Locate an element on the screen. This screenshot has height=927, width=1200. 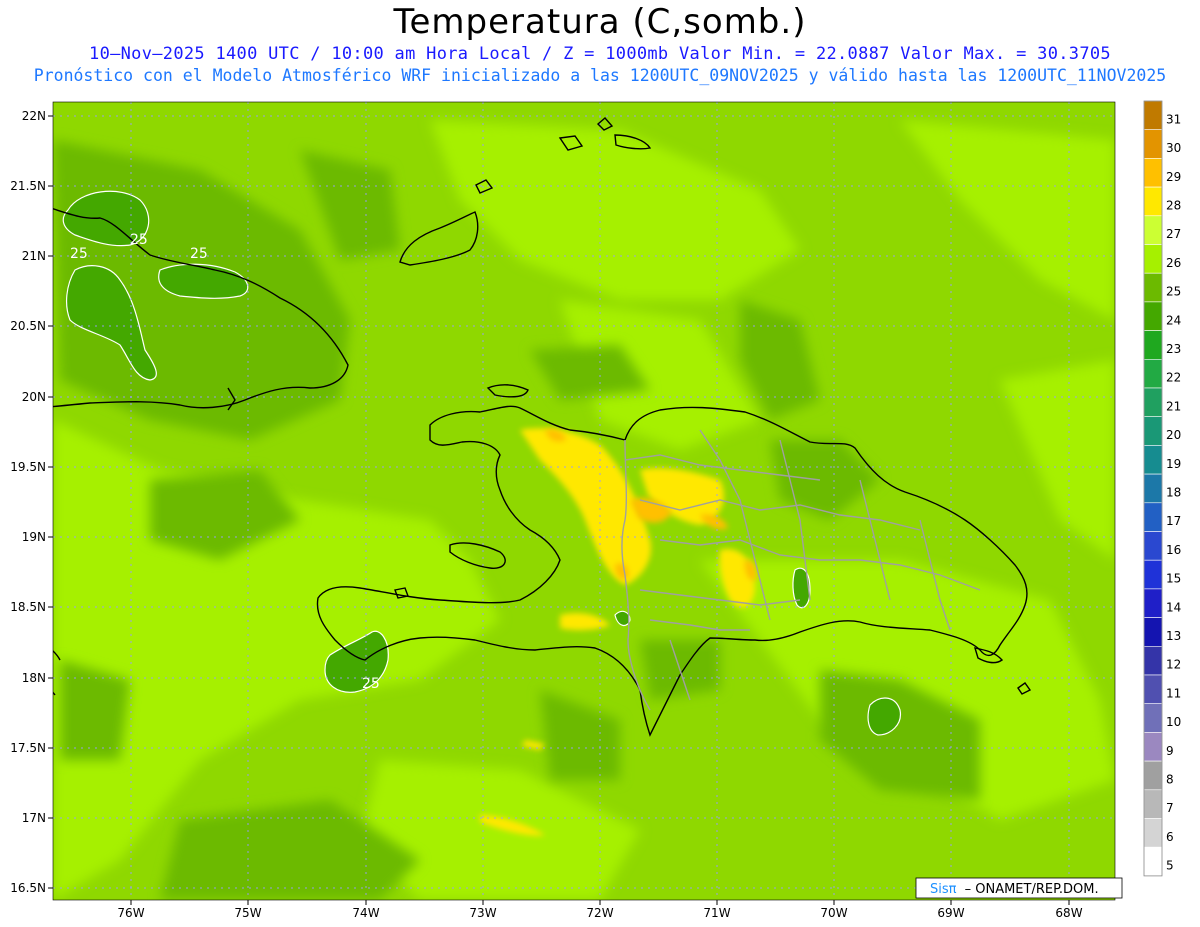
lat-label: 20N is located at coordinates (34, 397).